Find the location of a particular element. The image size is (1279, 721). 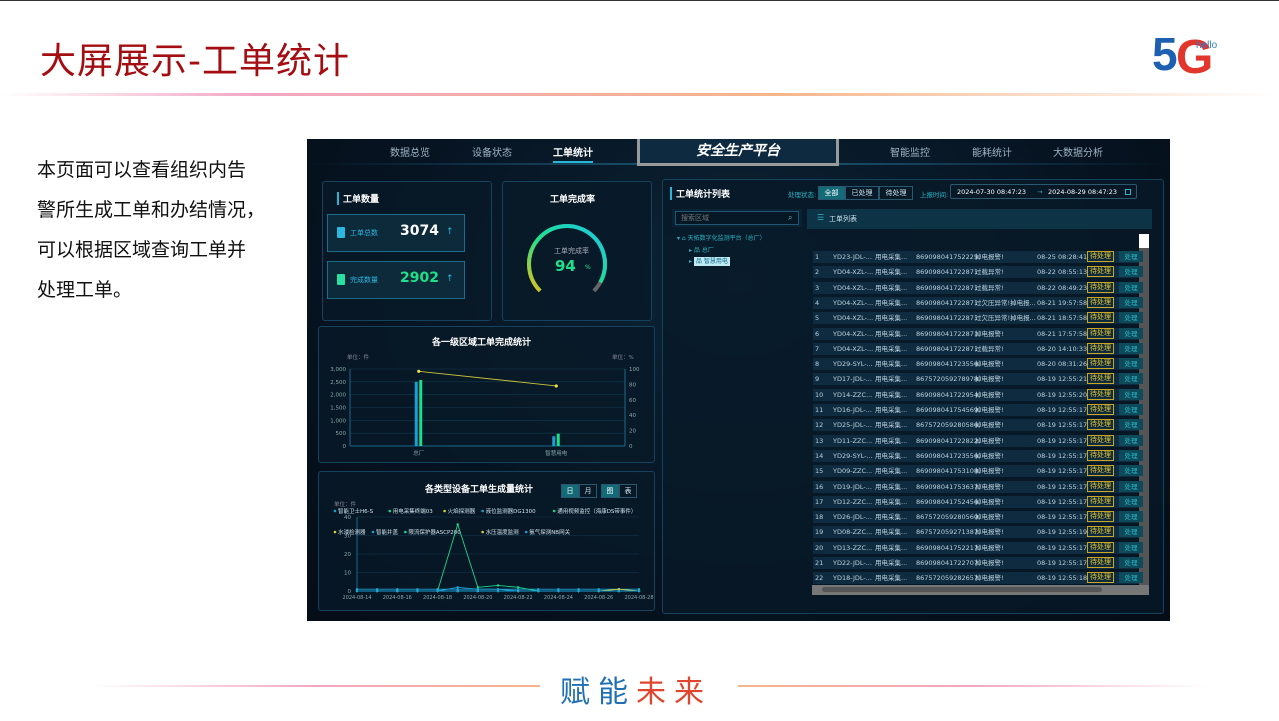

status-done: 已处理 is located at coordinates (862, 193).